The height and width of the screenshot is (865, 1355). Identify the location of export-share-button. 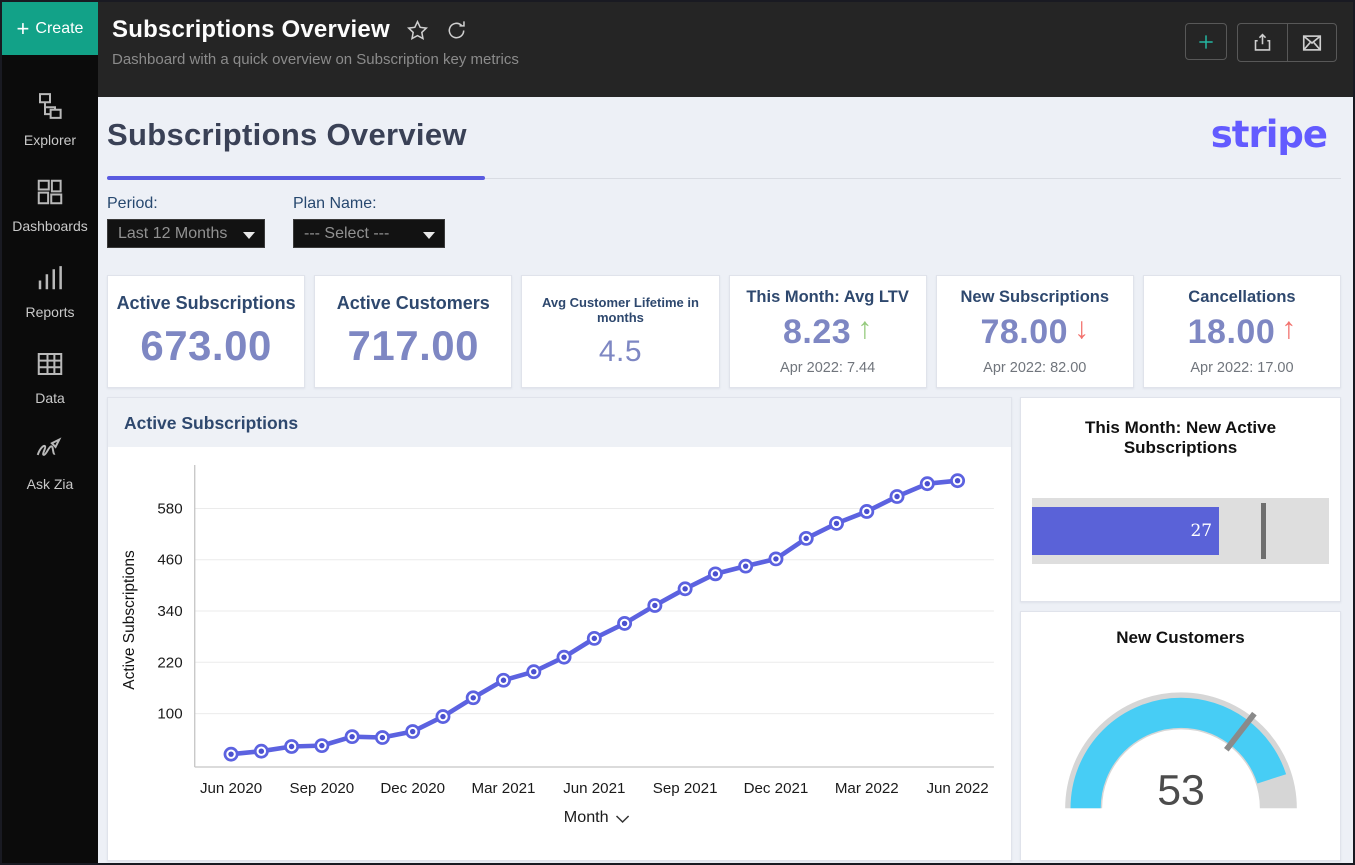
(1262, 42).